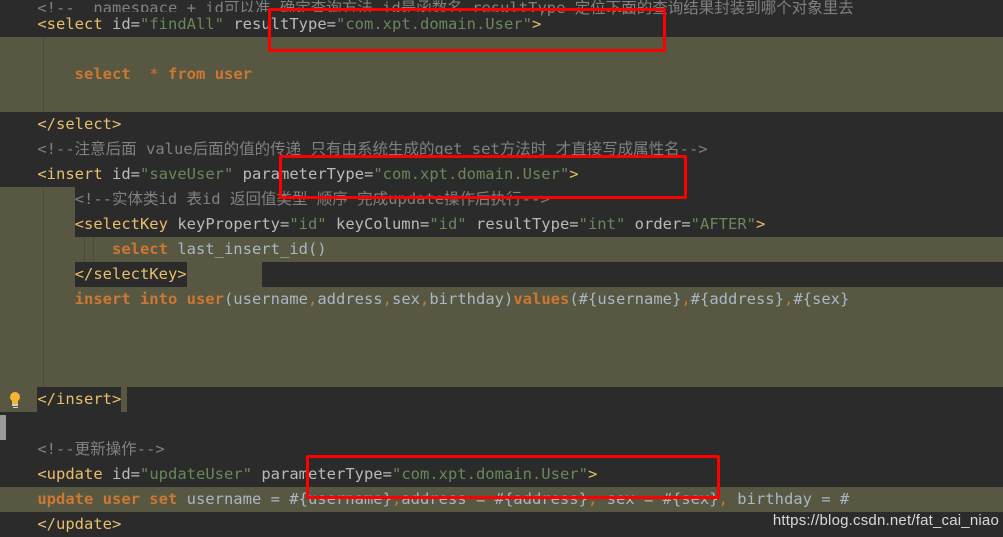 Image resolution: width=1003 pixels, height=537 pixels. I want to click on token-tag: <insert, so click(70, 174).